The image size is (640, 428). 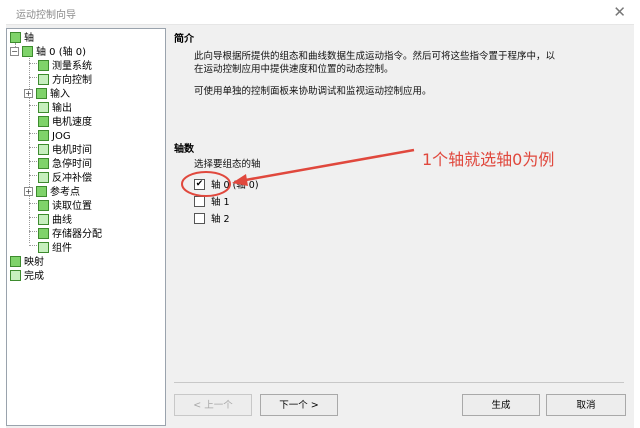 What do you see at coordinates (206, 184) in the screenshot?
I see `highlight-ellipse` at bounding box center [206, 184].